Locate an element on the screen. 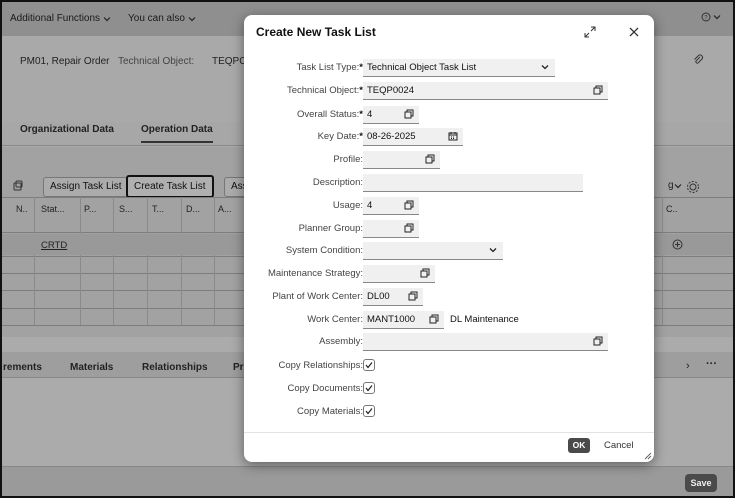 Image resolution: width=735 pixels, height=498 pixels. planner-group-row: Planner Group: is located at coordinates (449, 229).